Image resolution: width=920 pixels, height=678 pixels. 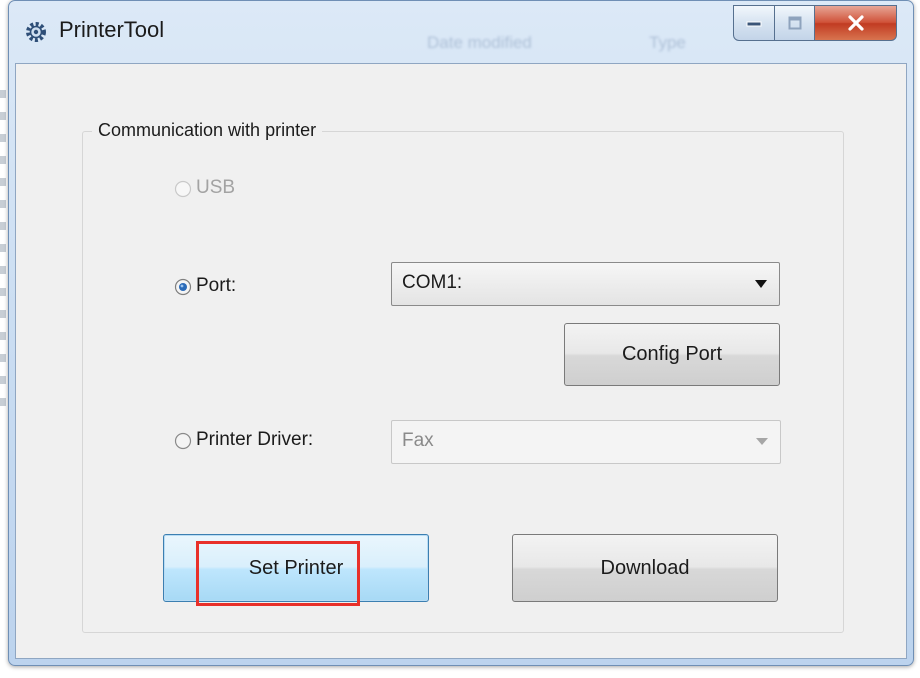 What do you see at coordinates (183, 287) in the screenshot?
I see `port-radio` at bounding box center [183, 287].